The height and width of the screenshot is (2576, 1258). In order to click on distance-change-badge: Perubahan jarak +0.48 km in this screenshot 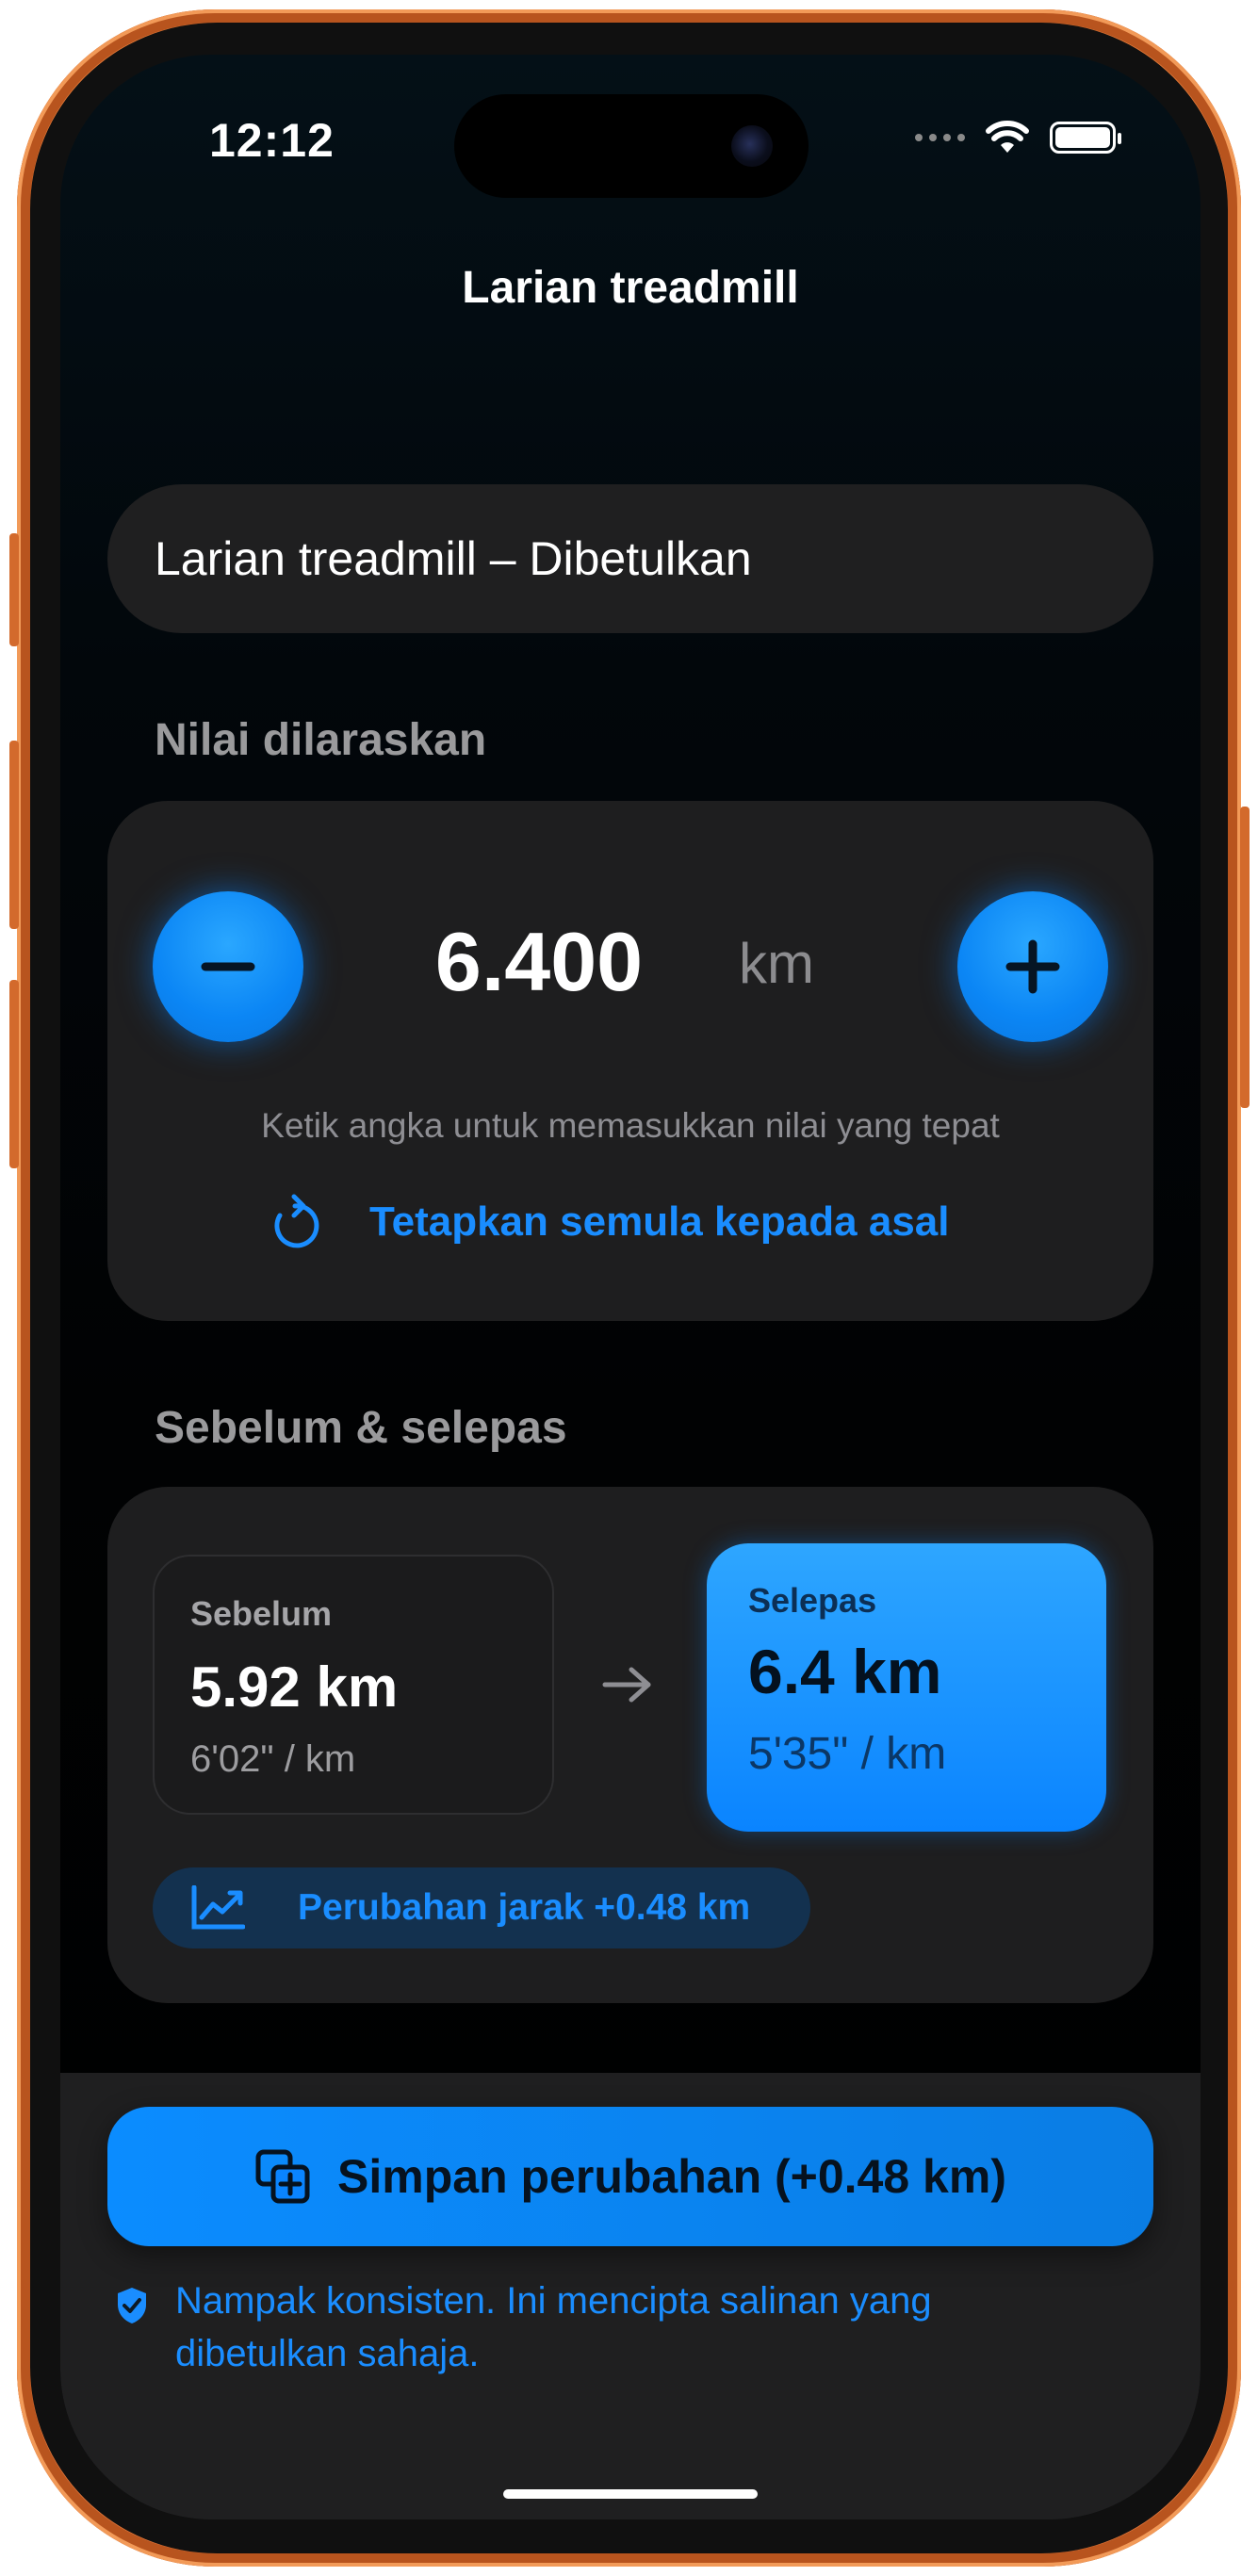, I will do `click(481, 1907)`.